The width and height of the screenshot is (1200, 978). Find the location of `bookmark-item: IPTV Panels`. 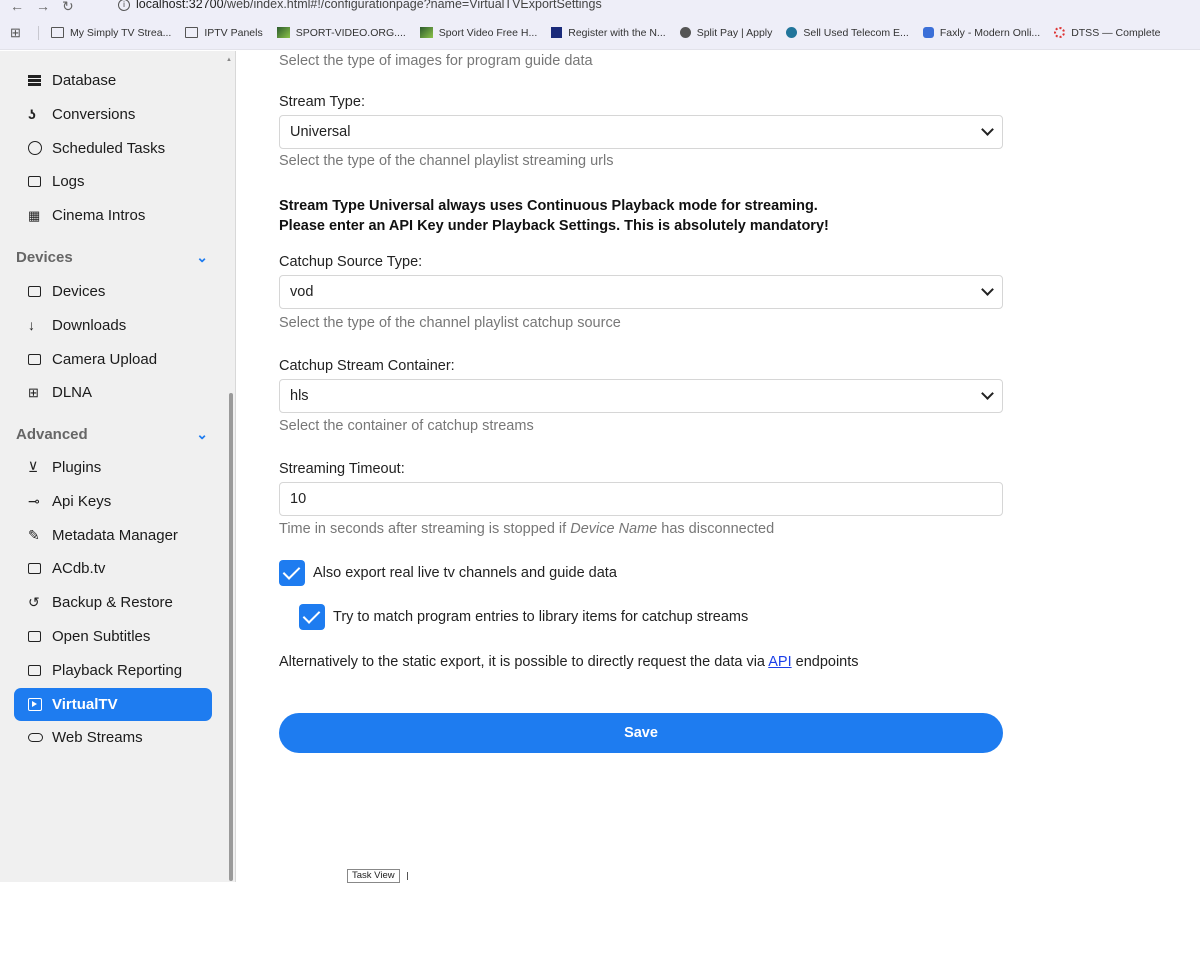

bookmark-item: IPTV Panels is located at coordinates (224, 32).